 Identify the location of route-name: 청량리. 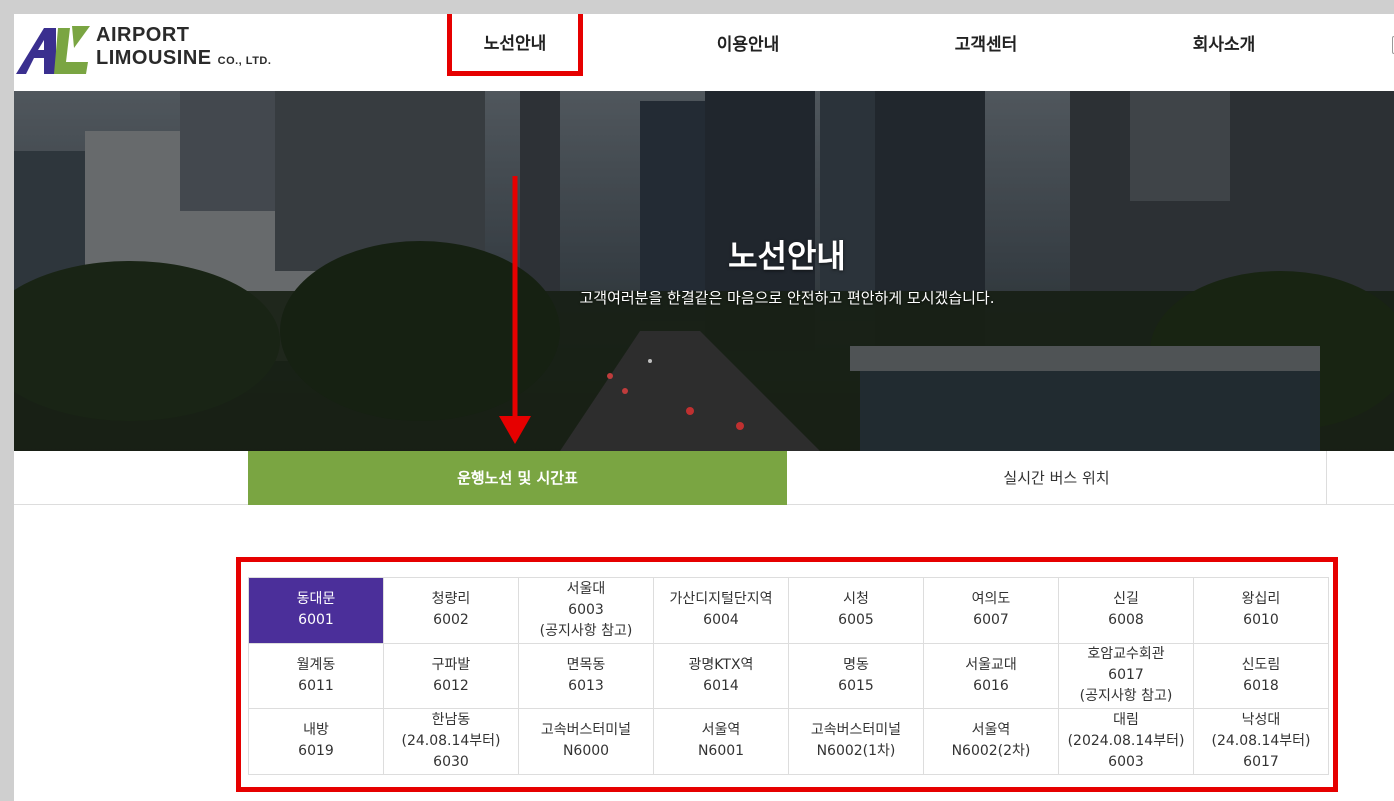
(451, 599).